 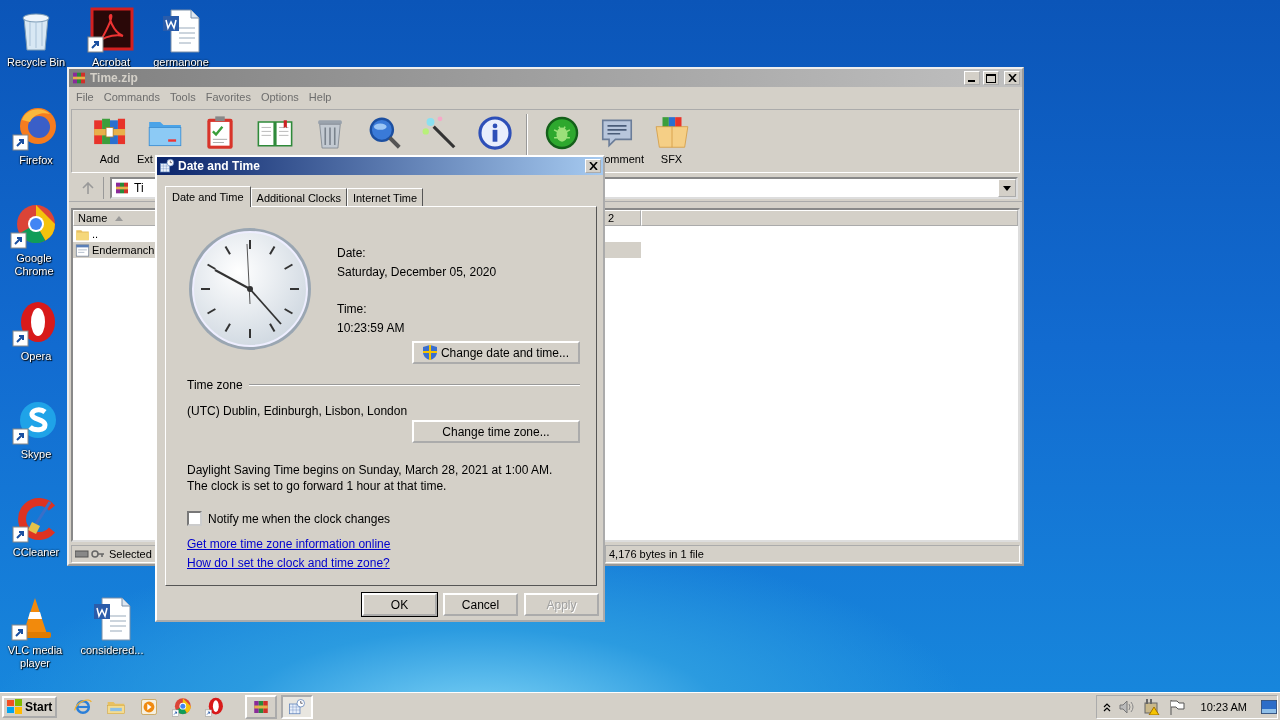 I want to click on dst-note: Daylight Saving Time begins on Sunday, March 28, 2021 at 1:00 AM. The clock is set to go forward 1 hour at that time., so click(x=370, y=478).